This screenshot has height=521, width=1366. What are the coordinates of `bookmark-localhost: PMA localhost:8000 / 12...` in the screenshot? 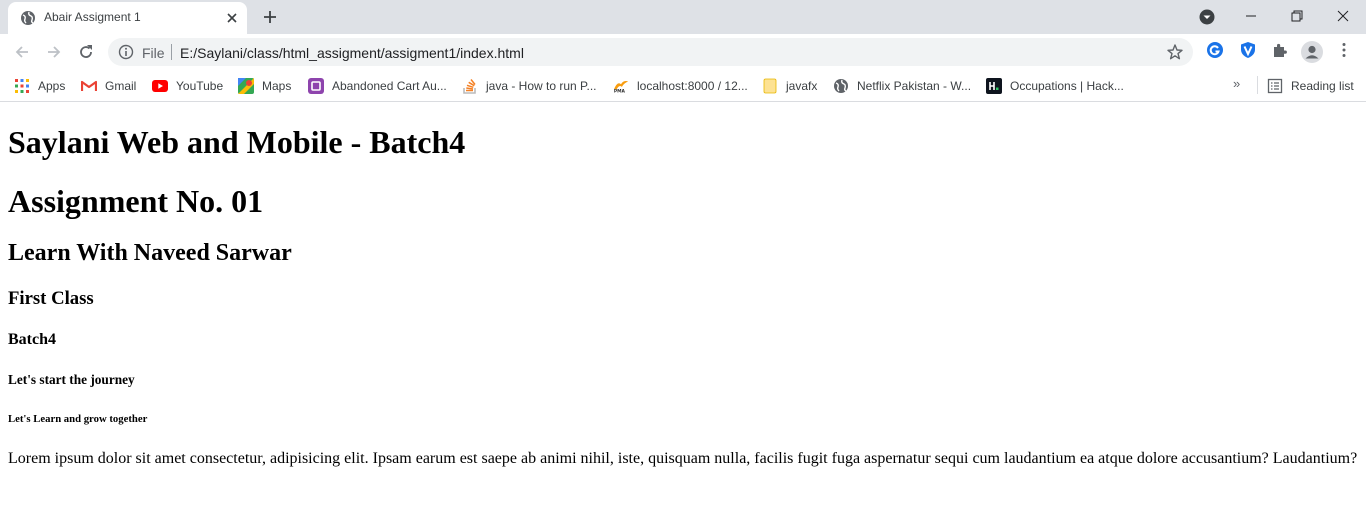 It's located at (680, 86).